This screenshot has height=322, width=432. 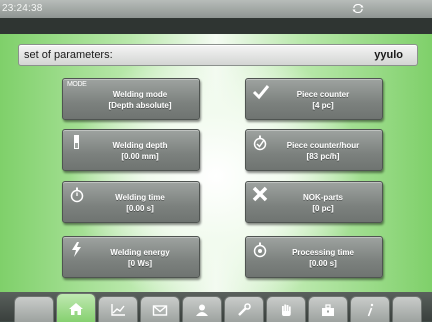 I want to click on tab-toolbox, so click(x=328, y=309).